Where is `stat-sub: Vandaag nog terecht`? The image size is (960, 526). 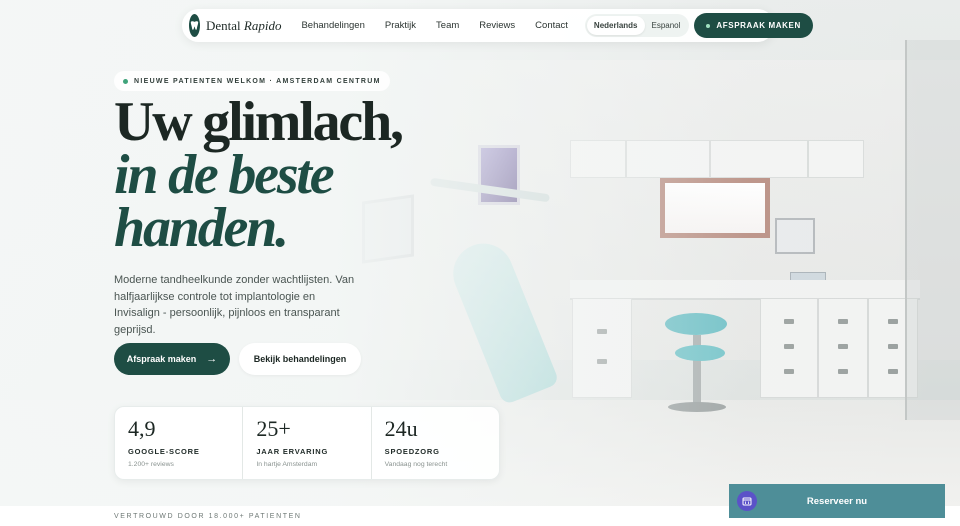
stat-sub: Vandaag nog terecht is located at coordinates (416, 464).